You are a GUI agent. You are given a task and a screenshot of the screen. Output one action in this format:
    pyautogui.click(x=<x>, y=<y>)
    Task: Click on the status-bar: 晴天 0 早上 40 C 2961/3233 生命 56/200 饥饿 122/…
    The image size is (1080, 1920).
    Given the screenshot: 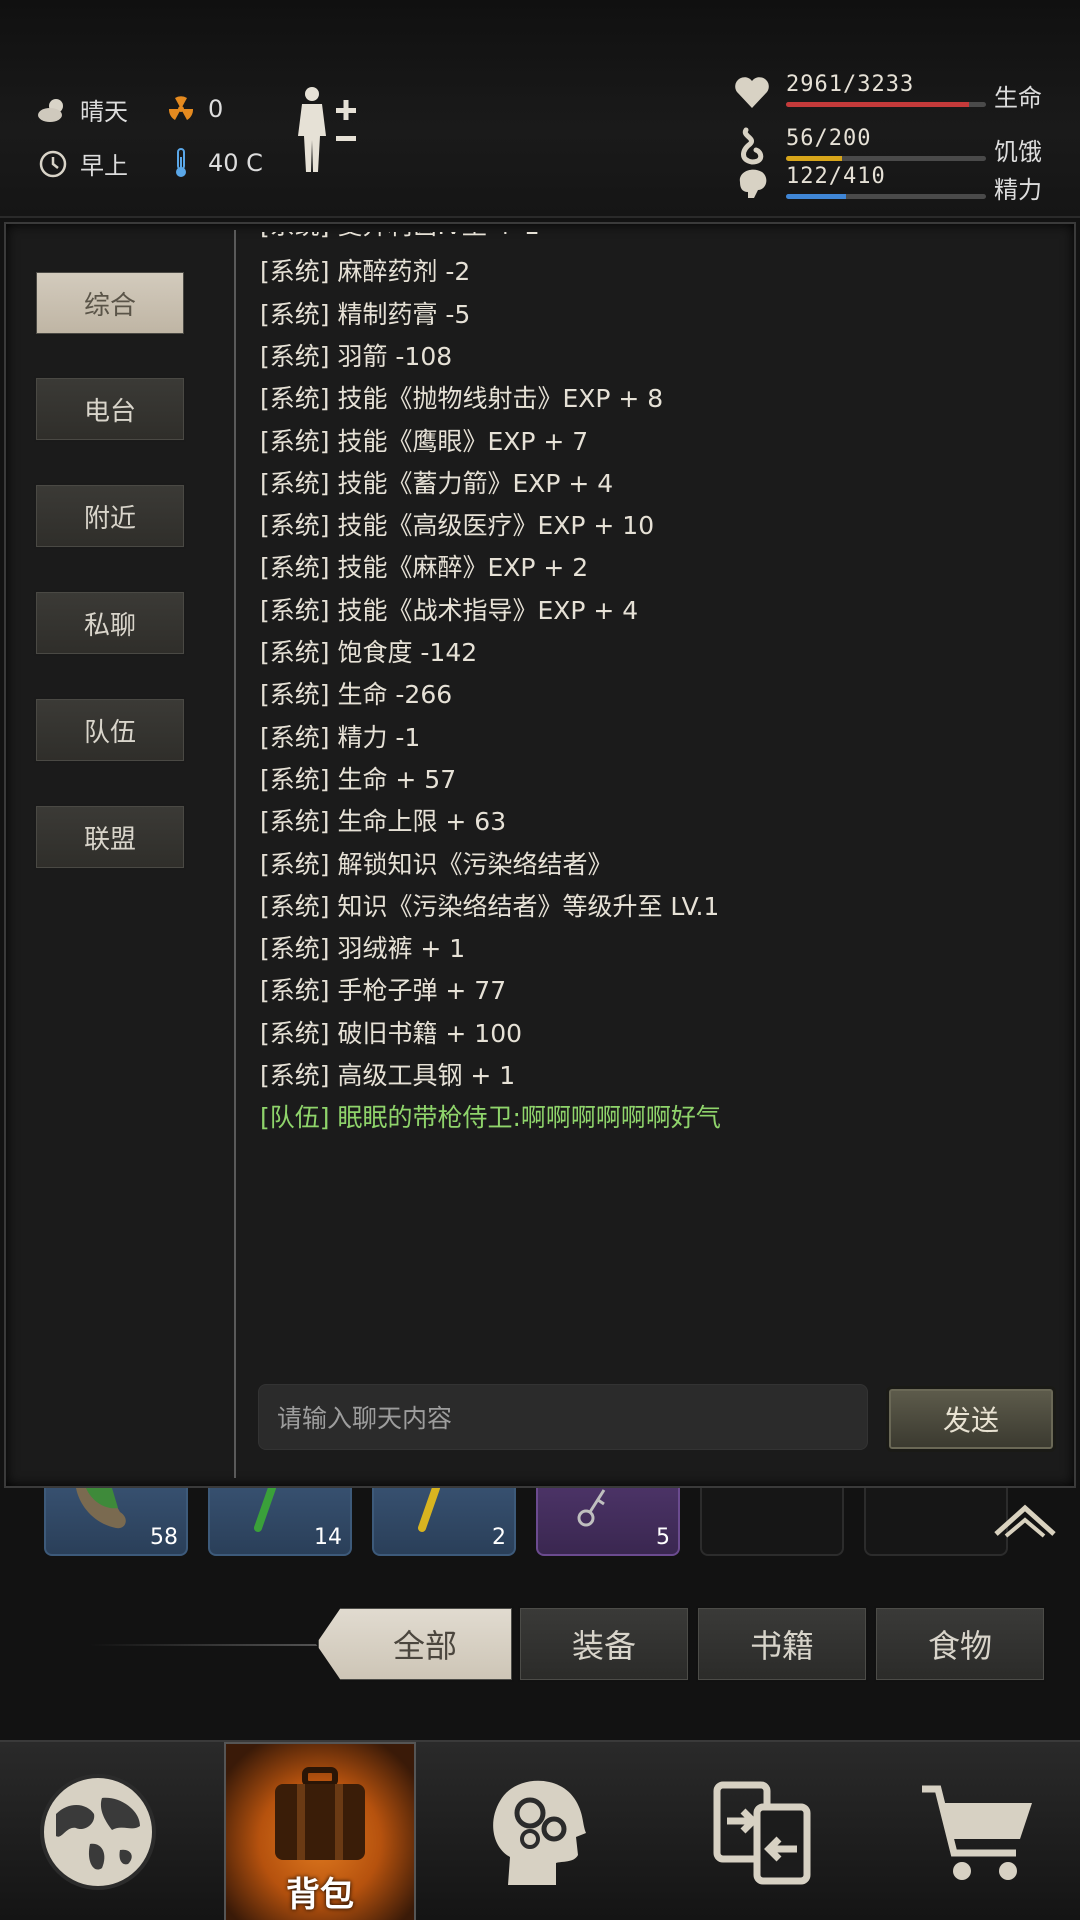 What is the action you would take?
    pyautogui.click(x=540, y=109)
    